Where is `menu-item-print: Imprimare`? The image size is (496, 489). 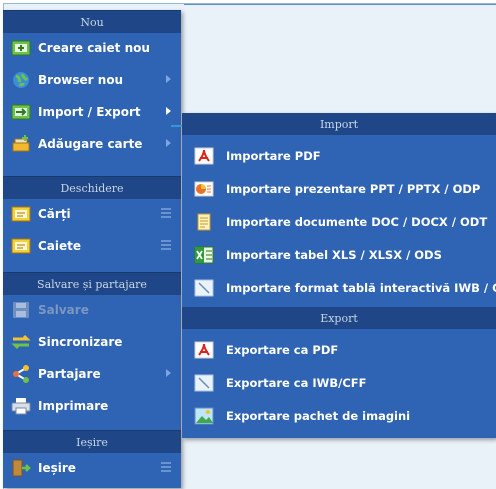
menu-item-print: Imprimare is located at coordinates (92, 406).